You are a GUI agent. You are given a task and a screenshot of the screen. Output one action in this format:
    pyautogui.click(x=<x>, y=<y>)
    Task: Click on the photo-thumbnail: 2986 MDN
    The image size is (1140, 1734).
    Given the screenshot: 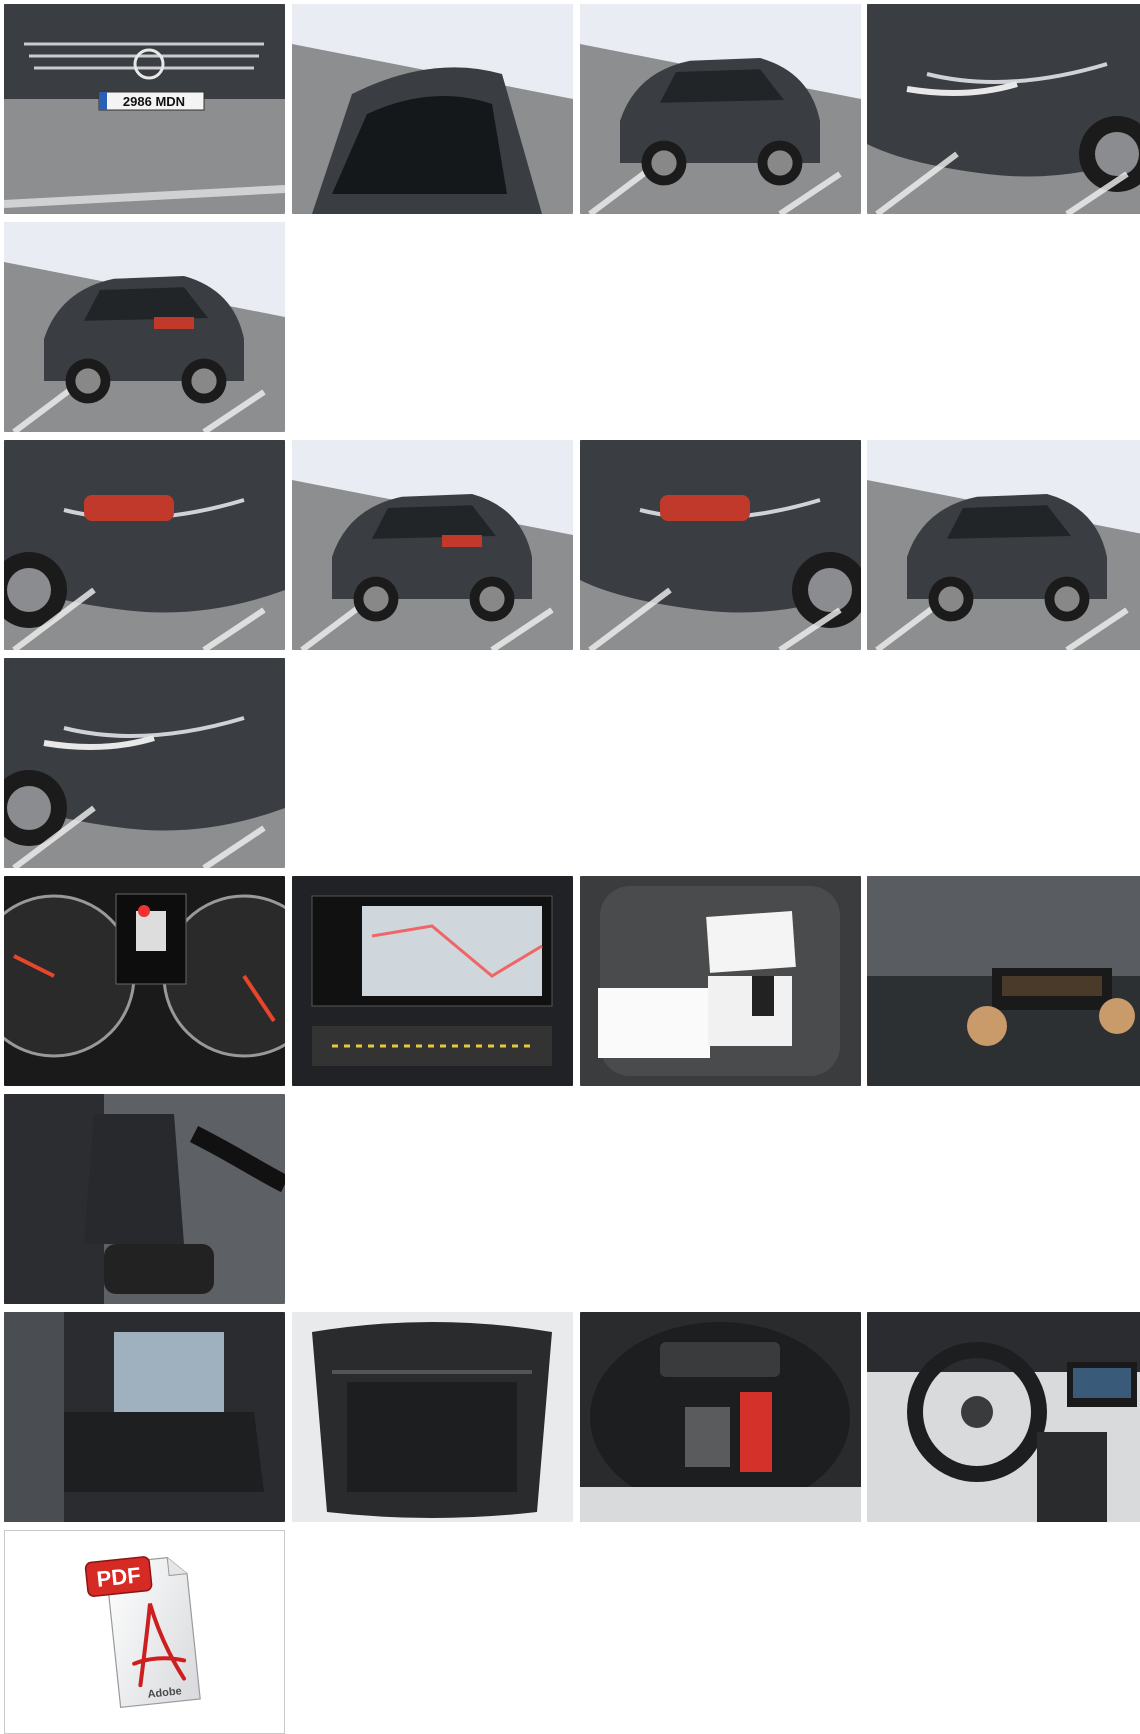 What is the action you would take?
    pyautogui.click(x=144, y=109)
    